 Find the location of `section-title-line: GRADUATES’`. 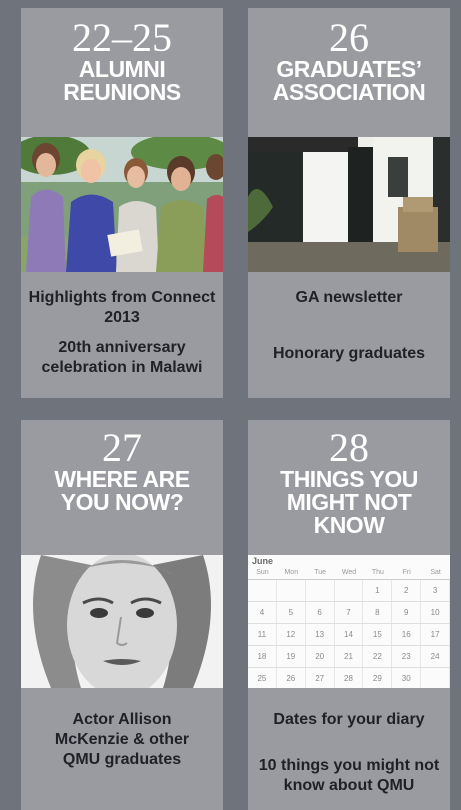

section-title-line: GRADUATES’ is located at coordinates (349, 69).